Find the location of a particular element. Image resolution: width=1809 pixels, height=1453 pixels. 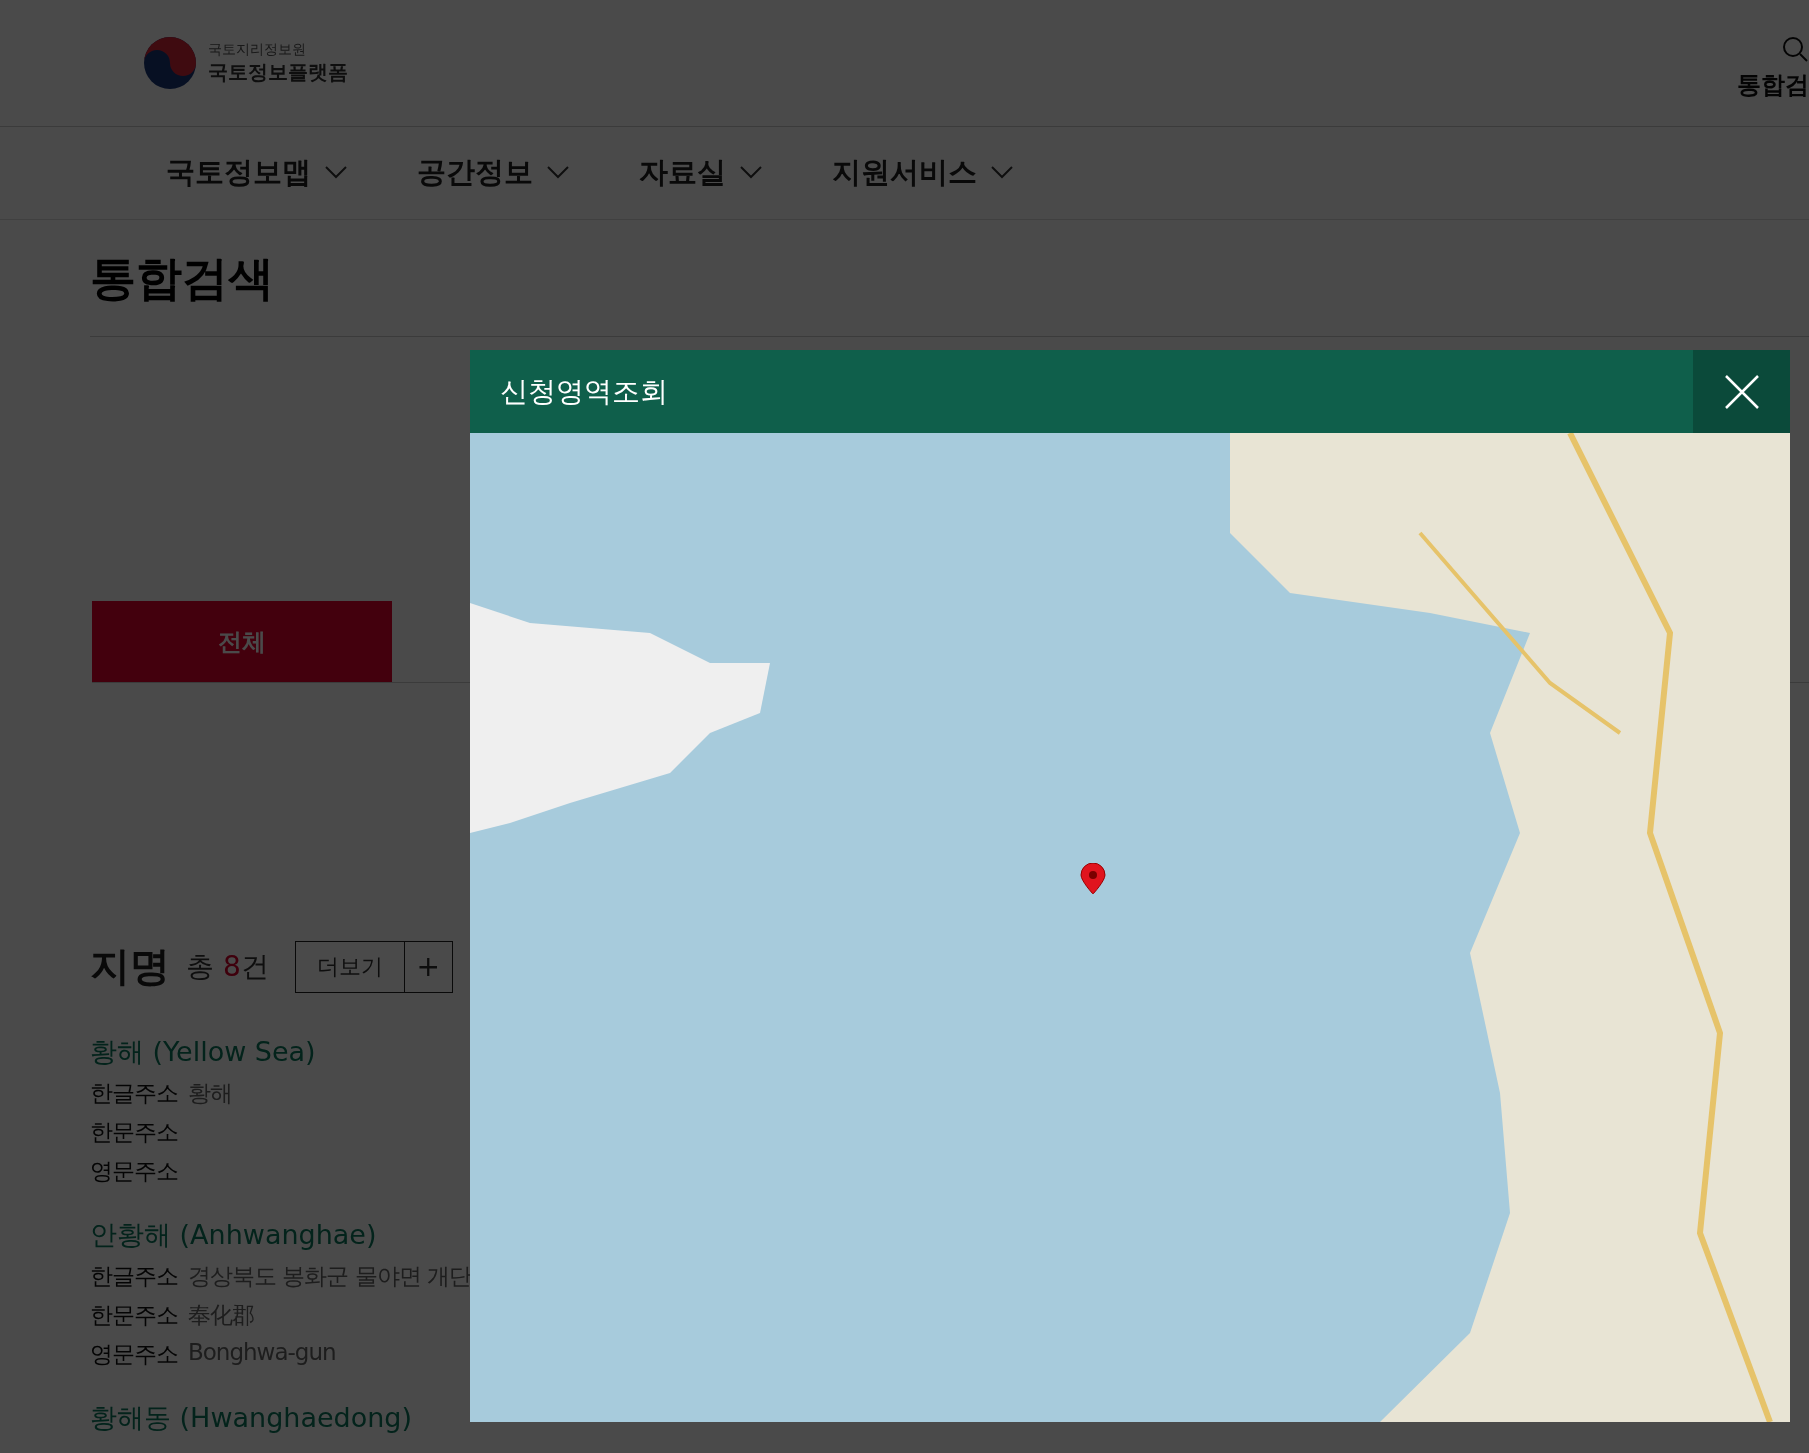

site-name: 국토정보플랫폼 is located at coordinates (278, 72).